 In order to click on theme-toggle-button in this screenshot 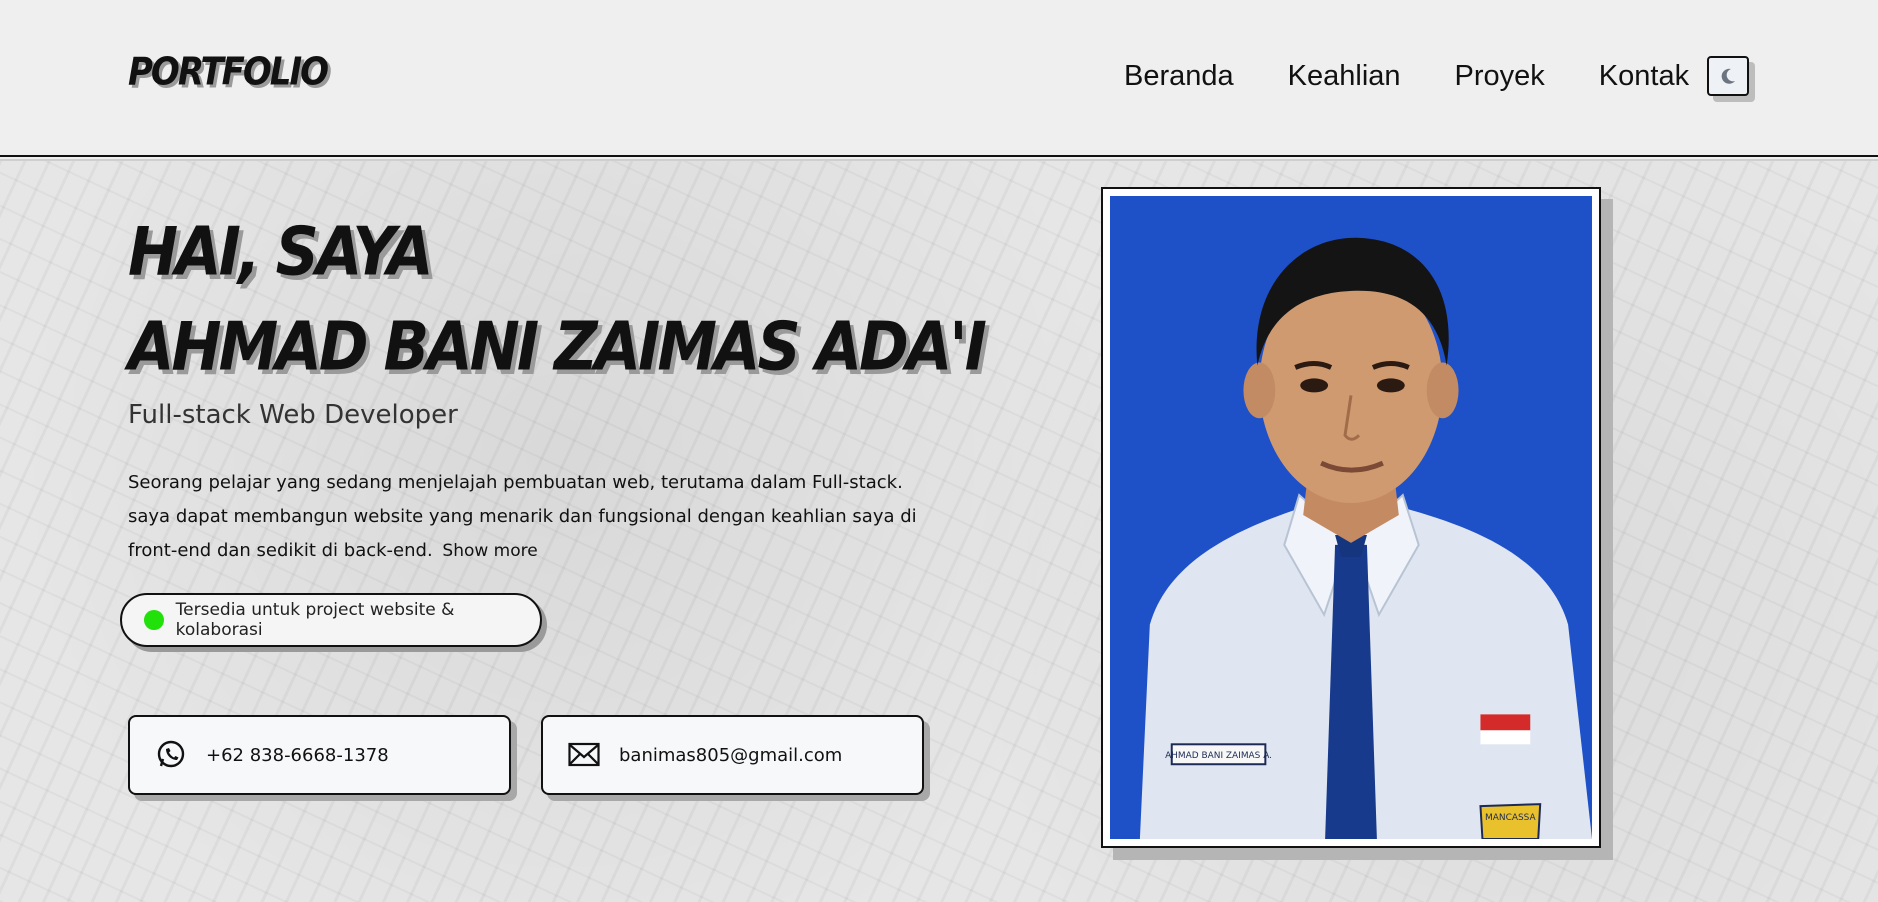, I will do `click(1728, 76)`.